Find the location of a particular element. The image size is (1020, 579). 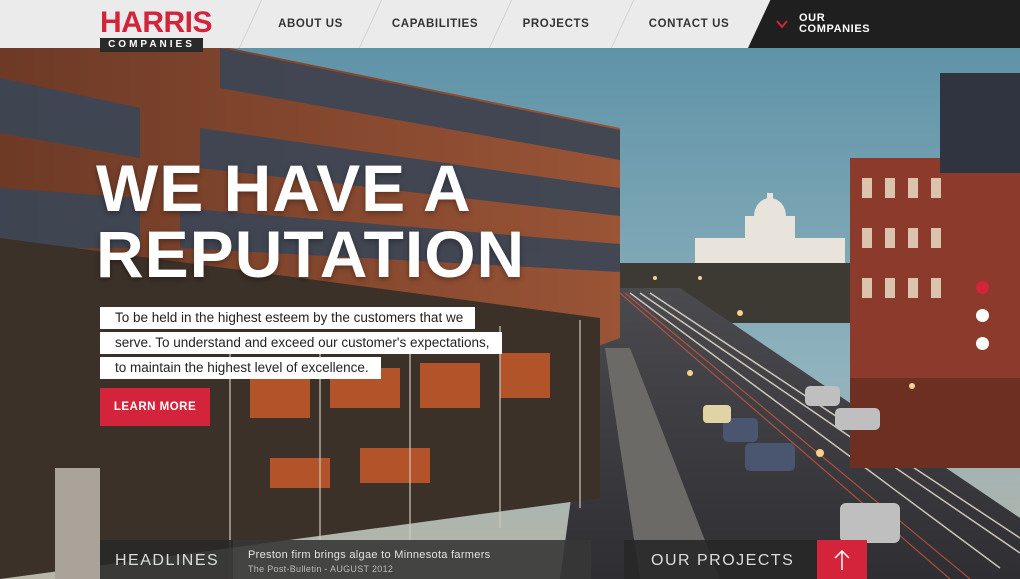

nav-capabilities: CAPABILITIES is located at coordinates (435, 24).